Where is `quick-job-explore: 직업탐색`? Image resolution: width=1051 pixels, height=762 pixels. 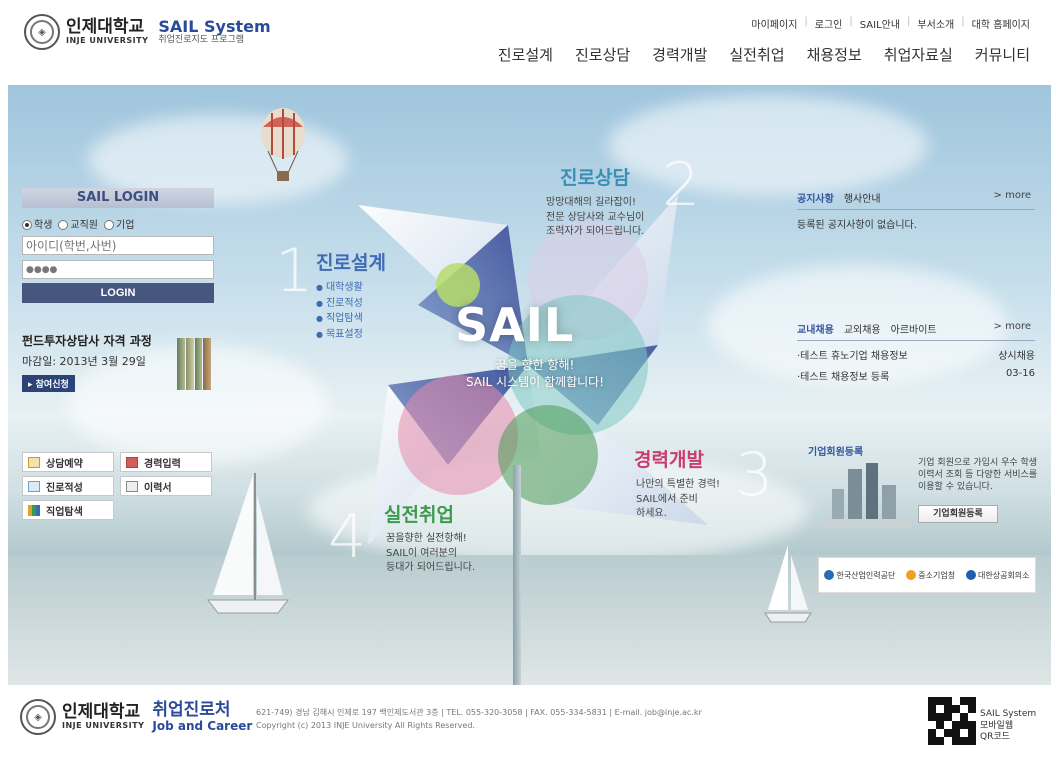
quick-job-explore: 직업탐색 is located at coordinates (68, 510).